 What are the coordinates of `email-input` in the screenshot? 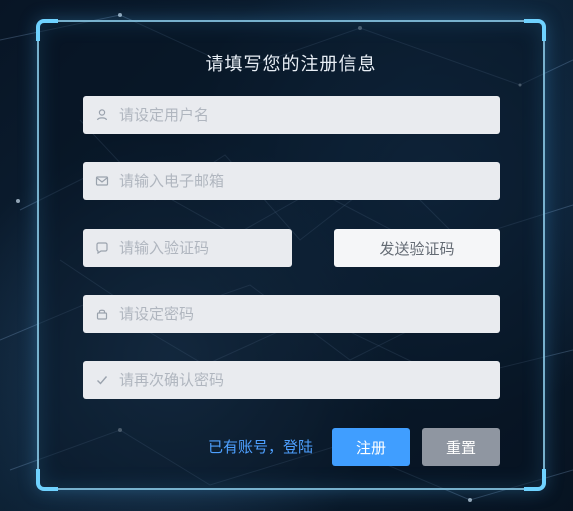 It's located at (309, 181).